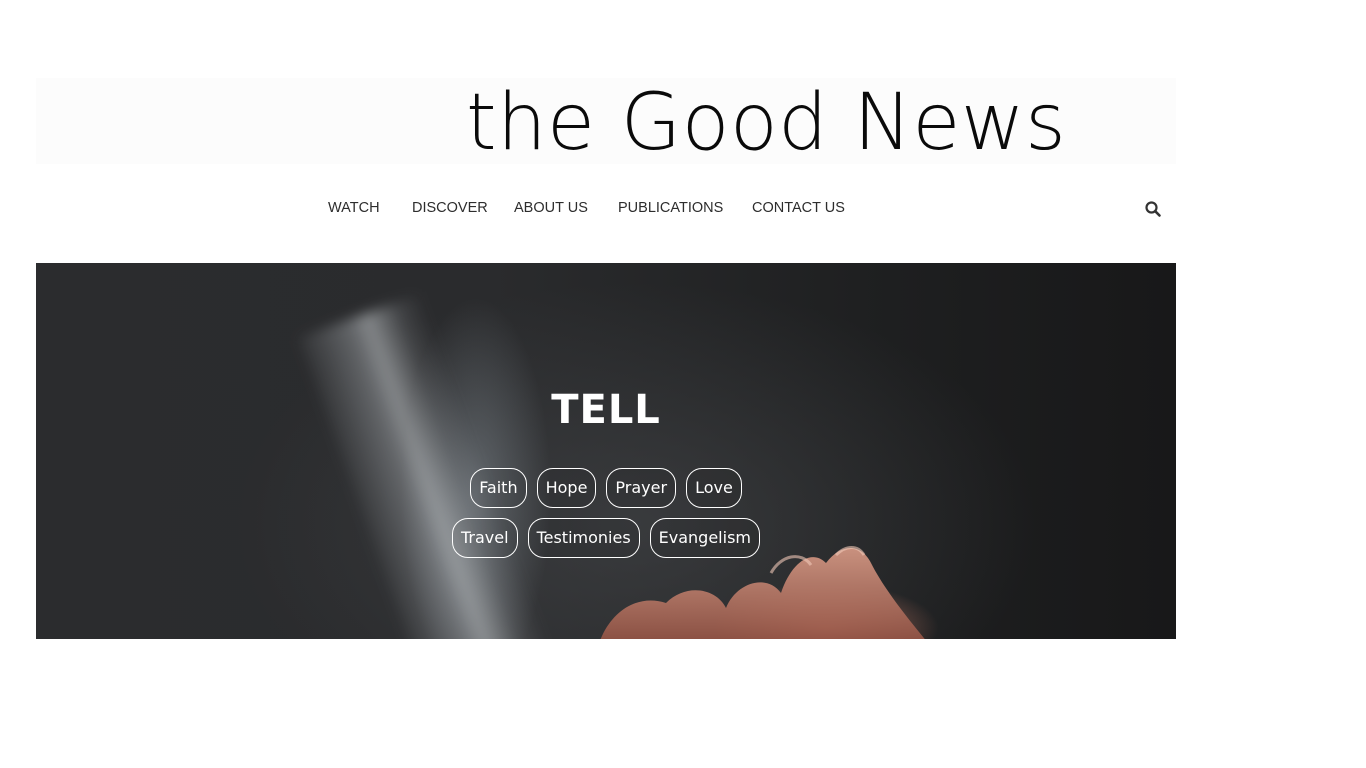 The height and width of the screenshot is (768, 1366). I want to click on hero-light-beam, so click(431, 466).